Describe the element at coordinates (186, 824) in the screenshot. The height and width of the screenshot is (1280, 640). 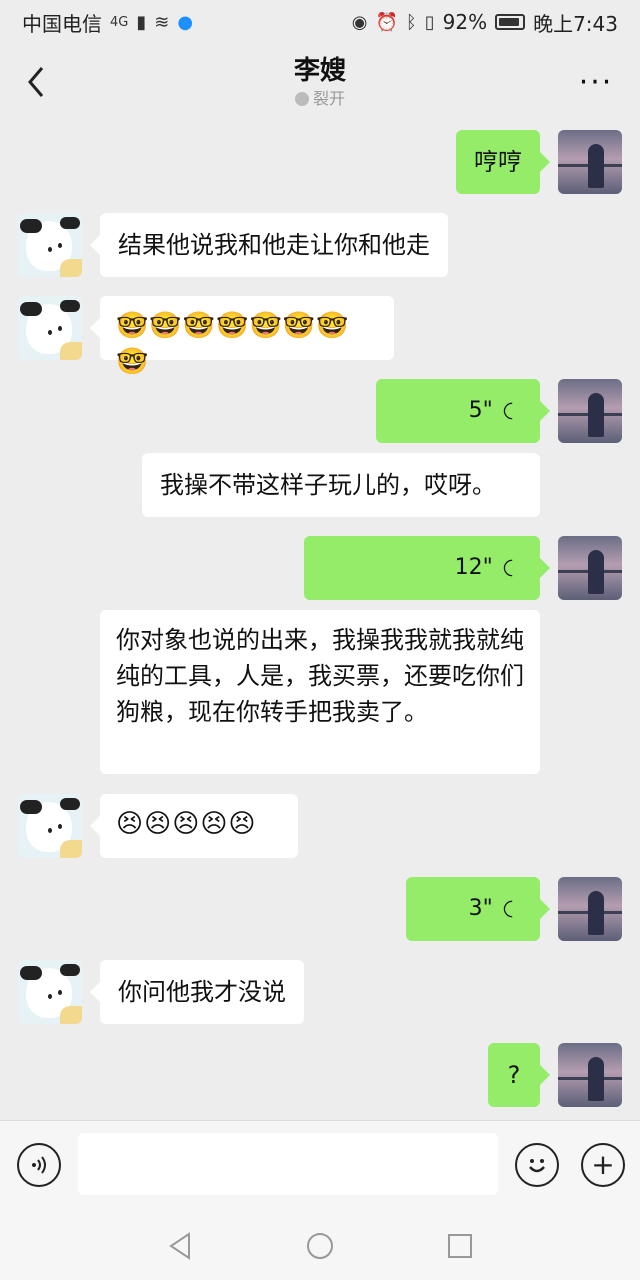
I see `emoji-text: 😣😣😣😣😣` at that location.